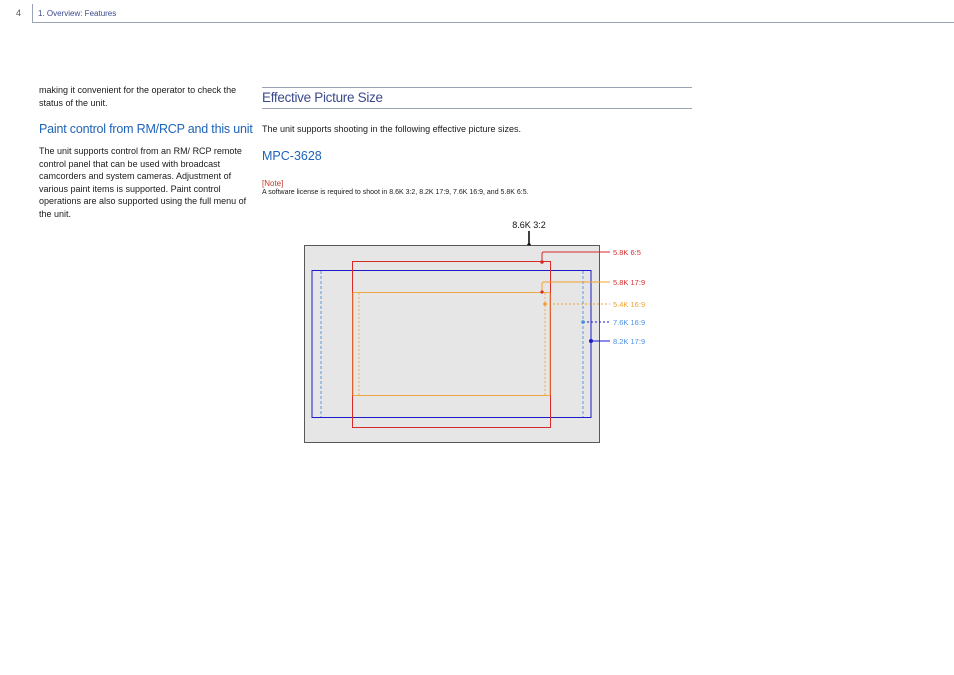  Describe the element at coordinates (273, 183) in the screenshot. I see `note-label: [Note]` at that location.